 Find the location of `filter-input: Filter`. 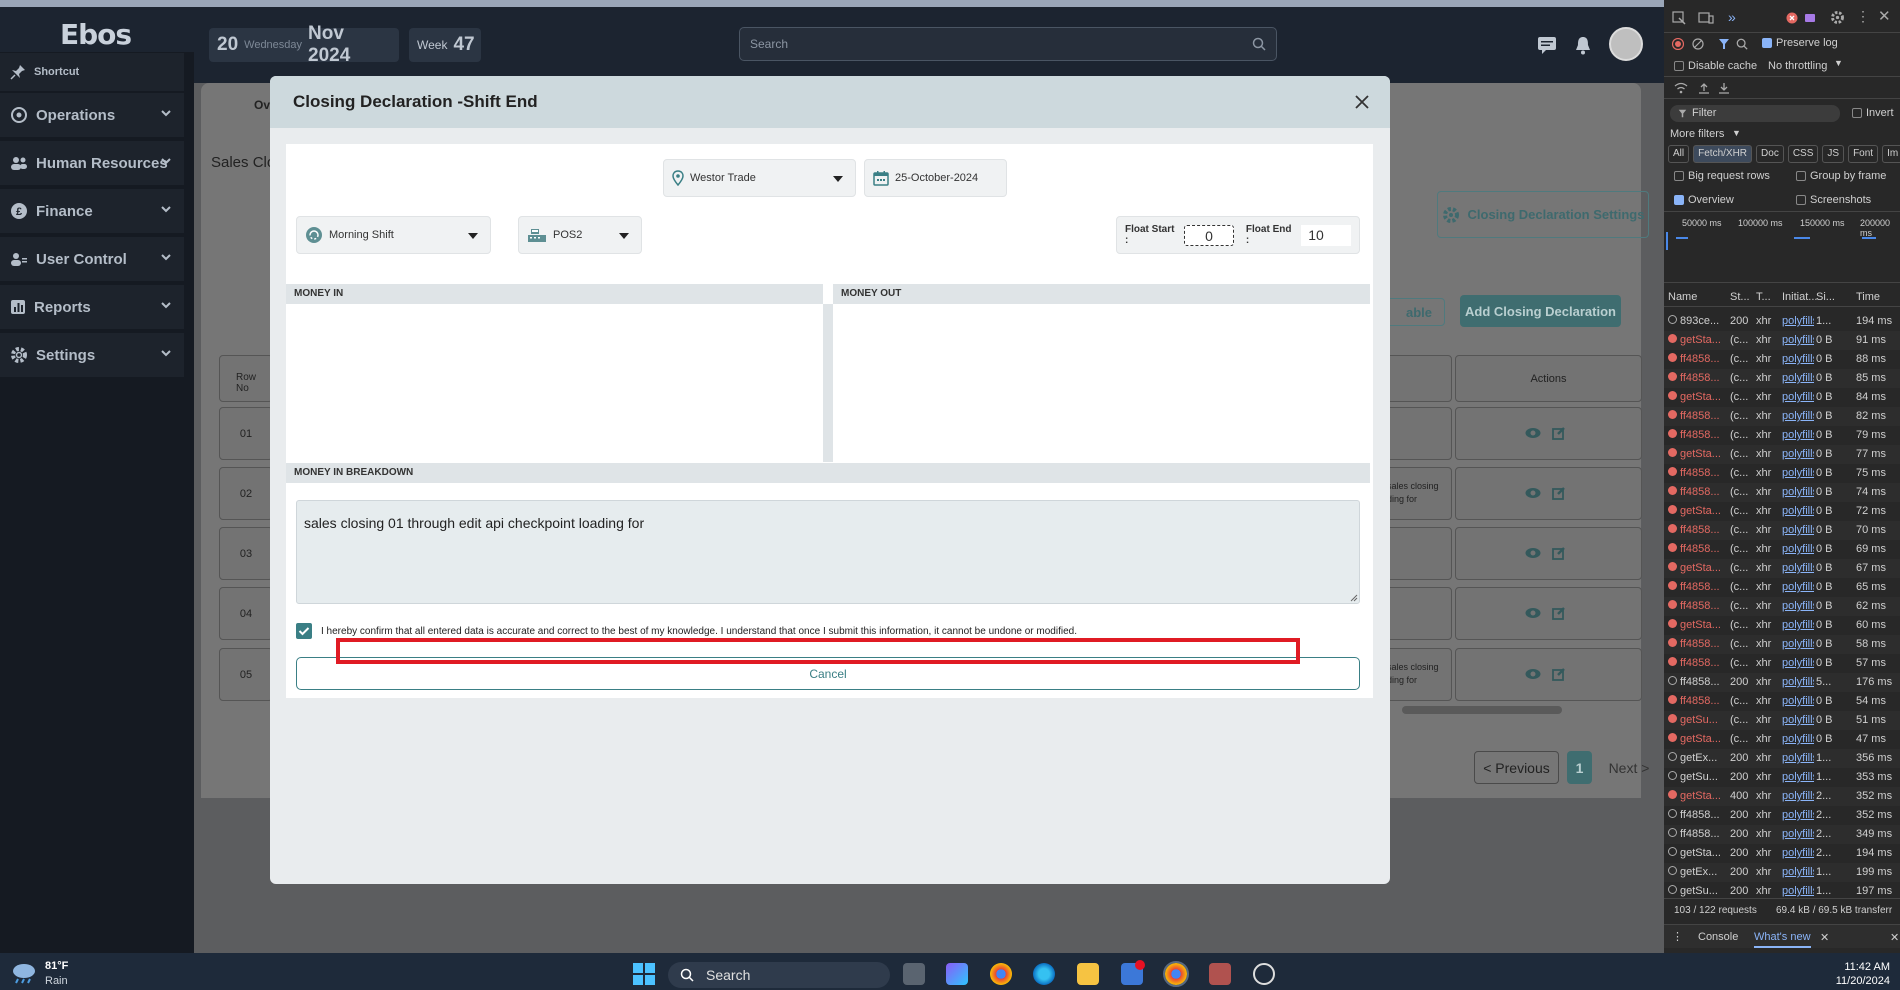

filter-input: Filter is located at coordinates (1755, 113).